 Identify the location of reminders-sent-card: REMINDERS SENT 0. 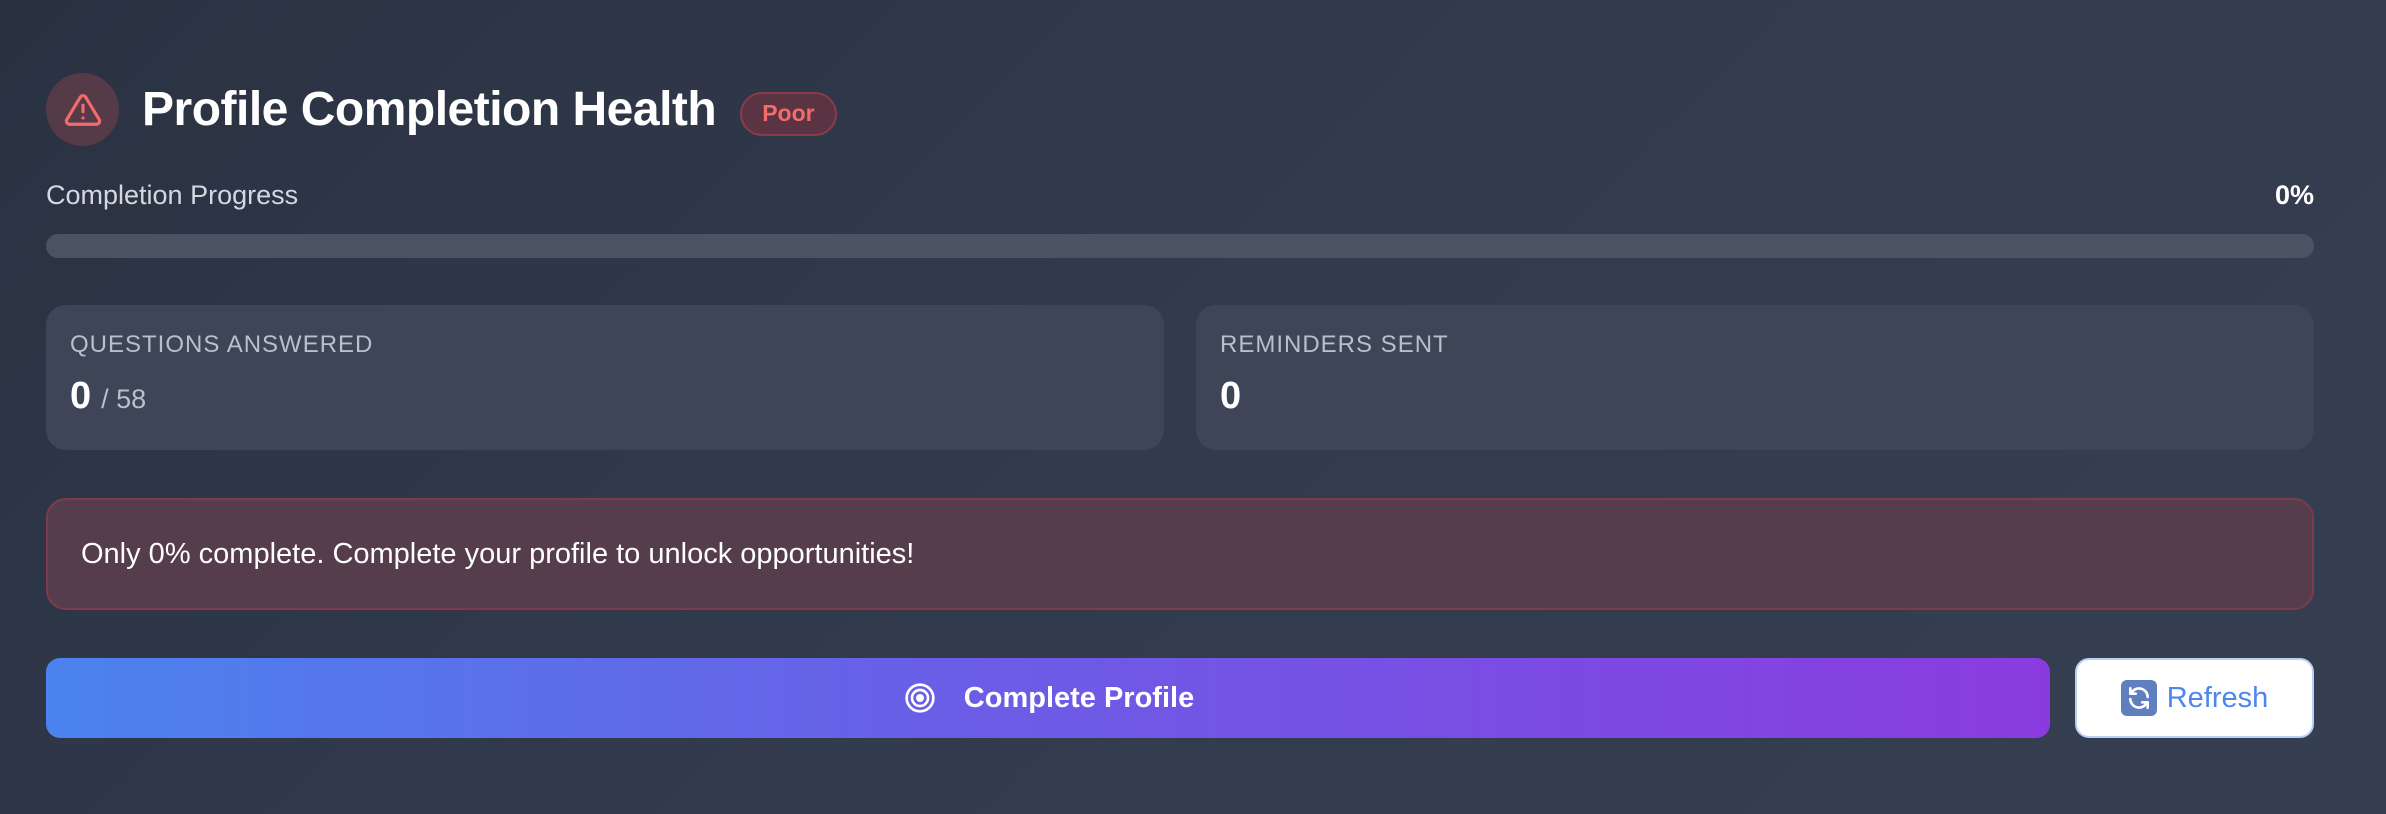
(1755, 377).